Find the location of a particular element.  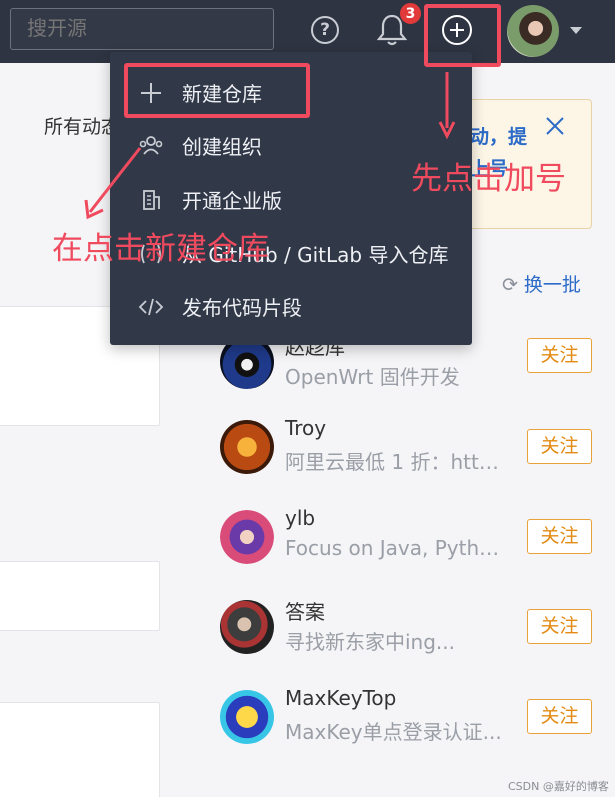

close-icon is located at coordinates (555, 126).